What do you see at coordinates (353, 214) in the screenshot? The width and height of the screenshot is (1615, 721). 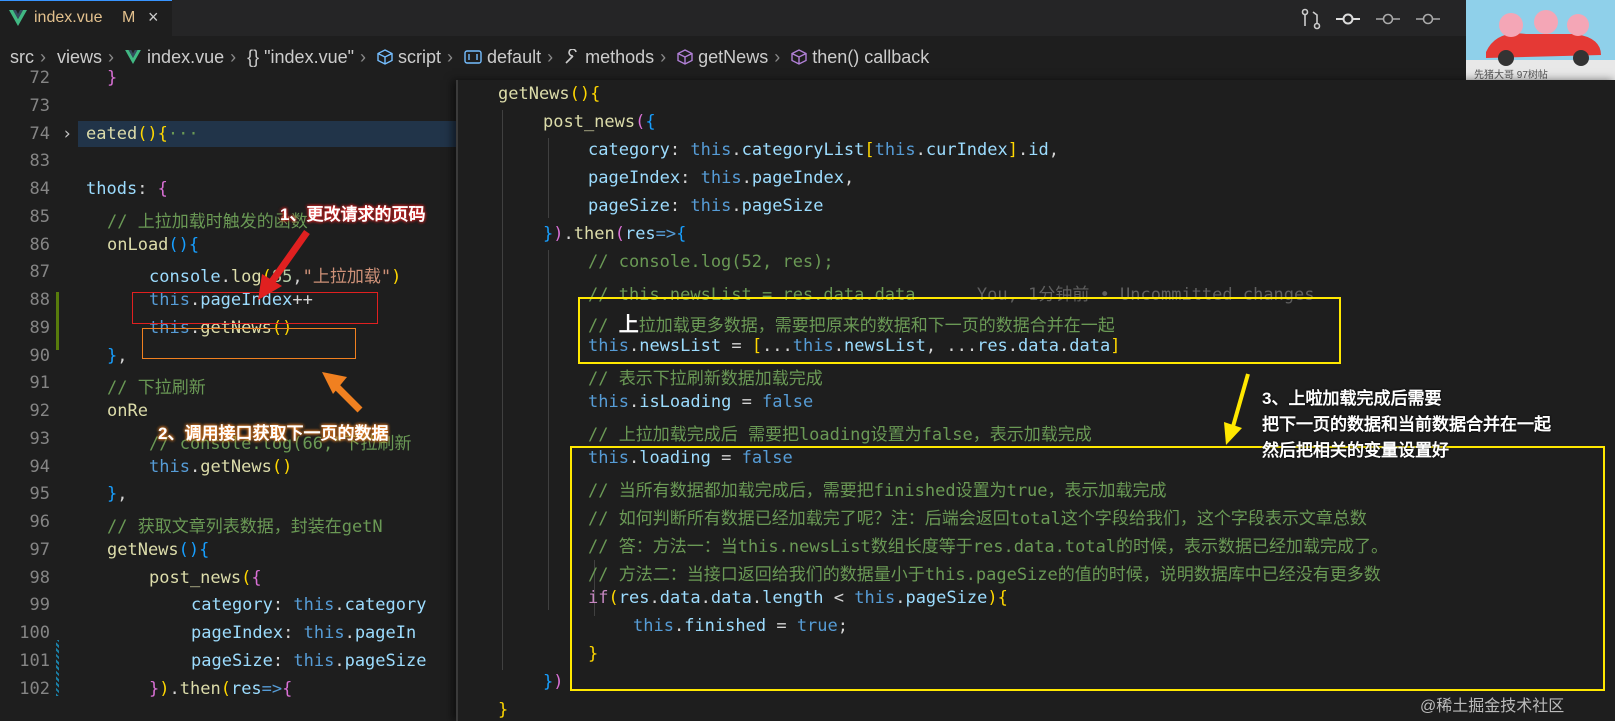 I see `annotation-step-1: 1、更改请求的页码` at bounding box center [353, 214].